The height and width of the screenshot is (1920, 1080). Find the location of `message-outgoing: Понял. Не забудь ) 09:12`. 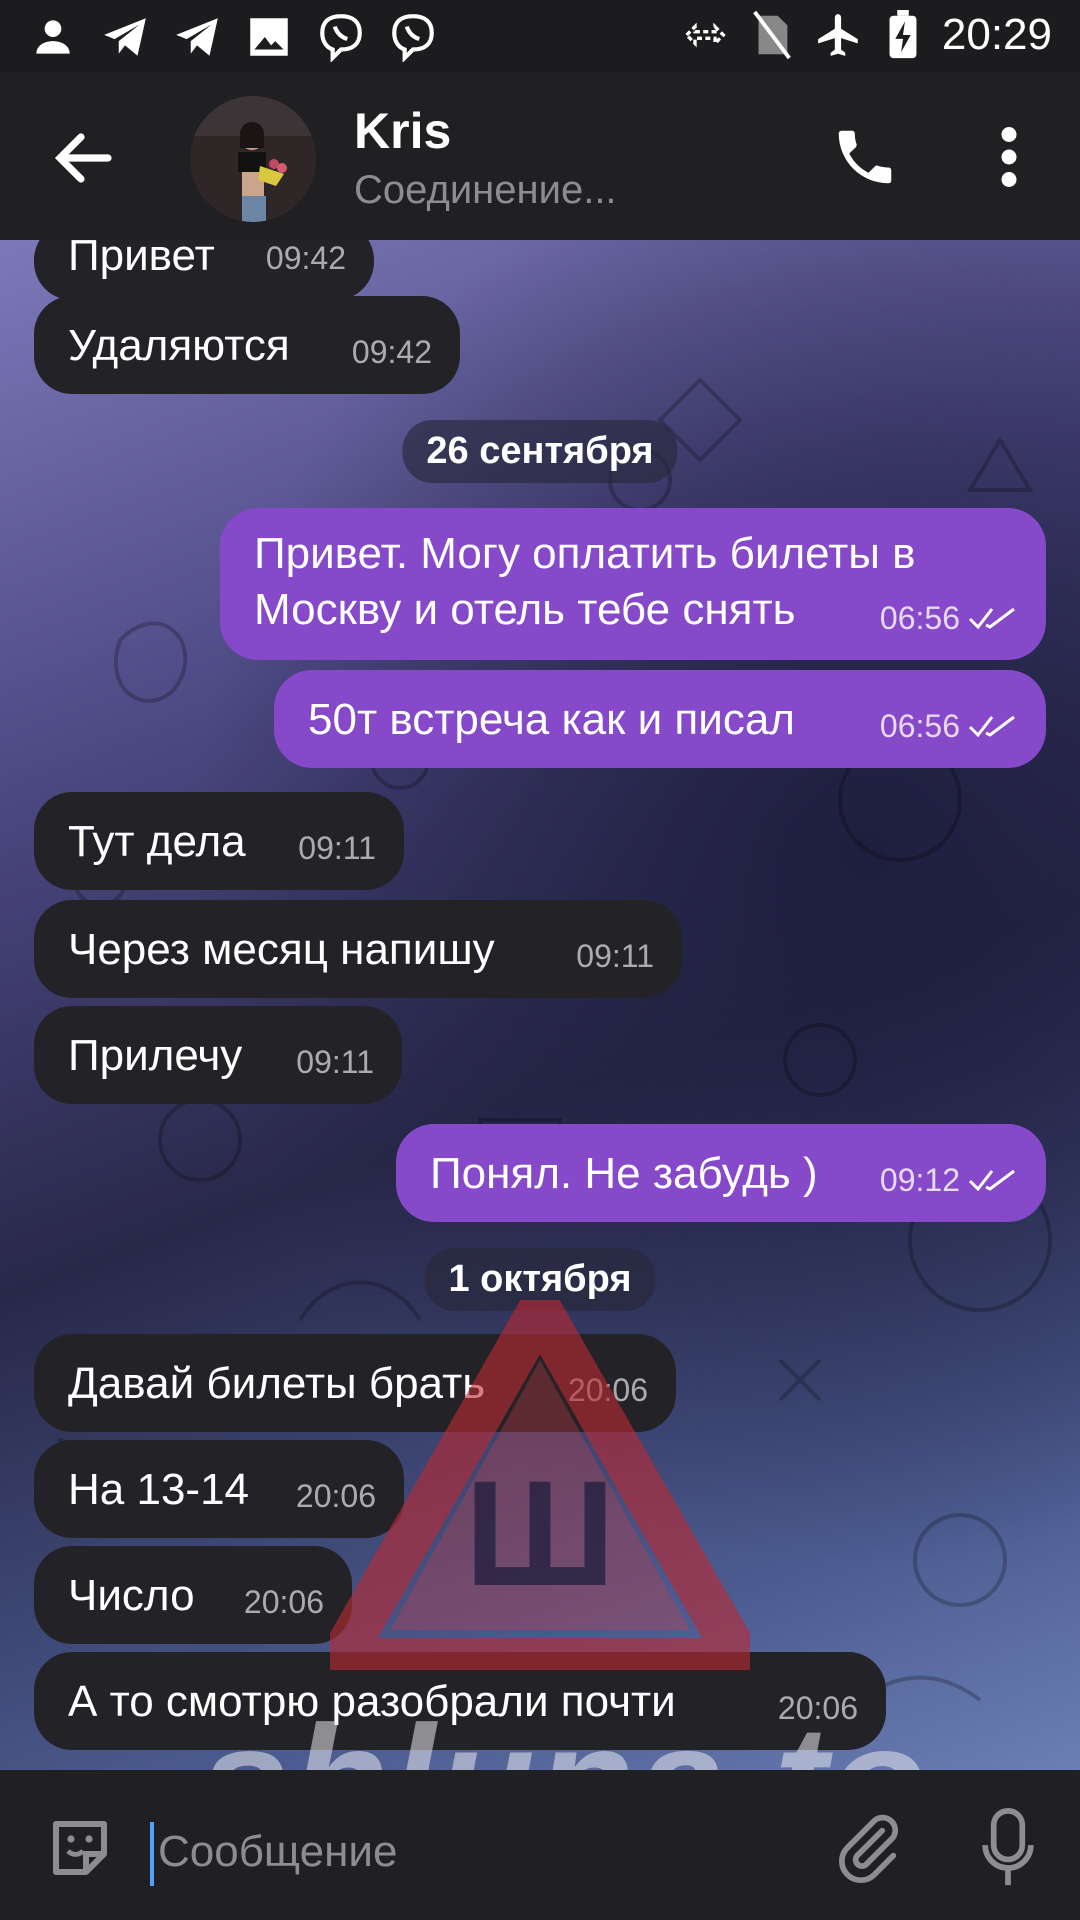

message-outgoing: Понял. Не забудь ) 09:12 is located at coordinates (721, 1173).